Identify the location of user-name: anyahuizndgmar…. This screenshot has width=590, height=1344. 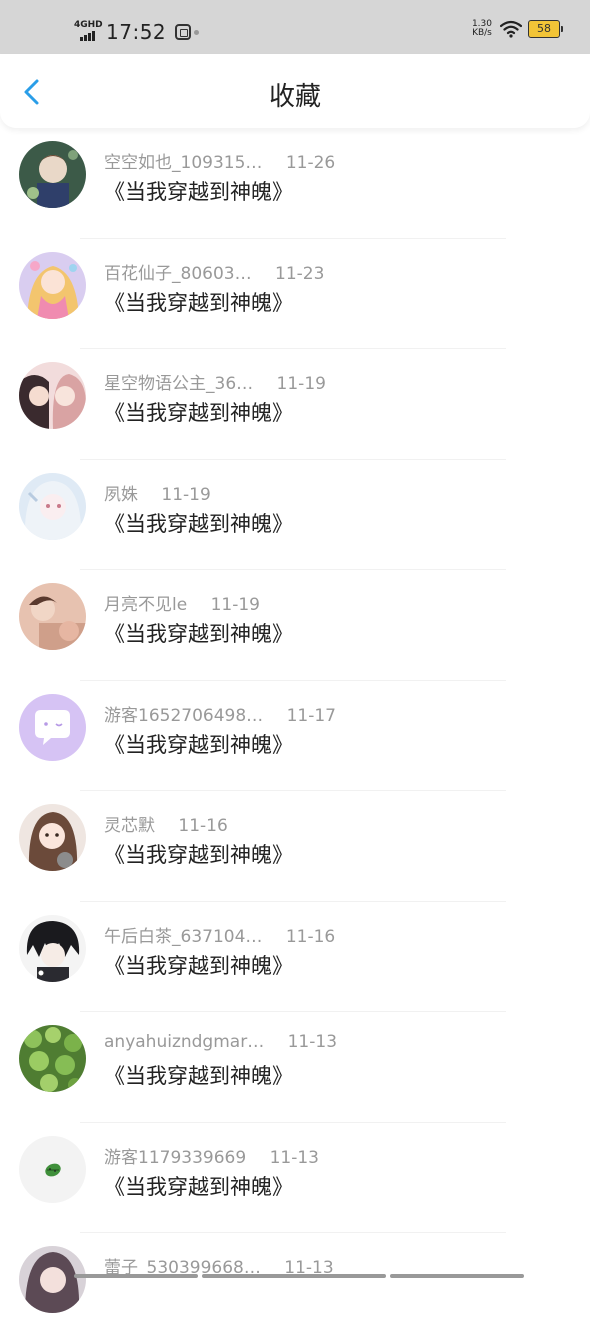
(184, 1042).